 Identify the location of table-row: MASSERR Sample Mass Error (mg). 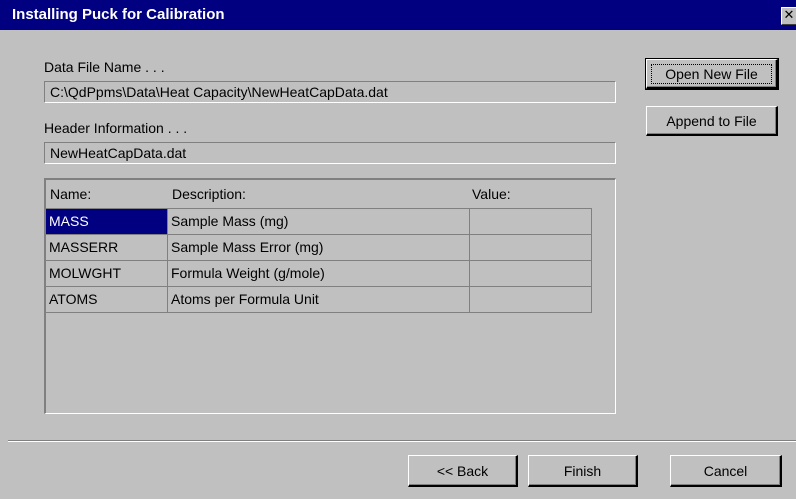
(319, 248).